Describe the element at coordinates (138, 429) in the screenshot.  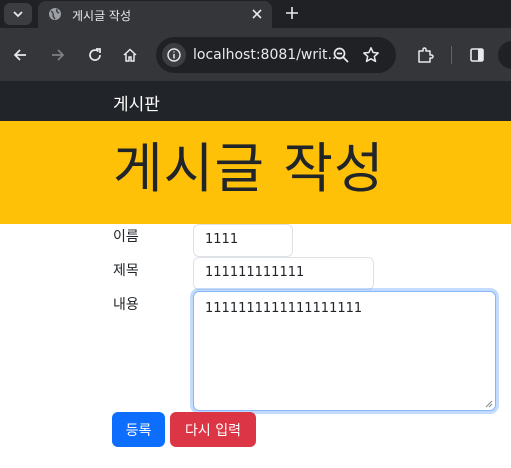
I see `submit-button: 등록` at that location.